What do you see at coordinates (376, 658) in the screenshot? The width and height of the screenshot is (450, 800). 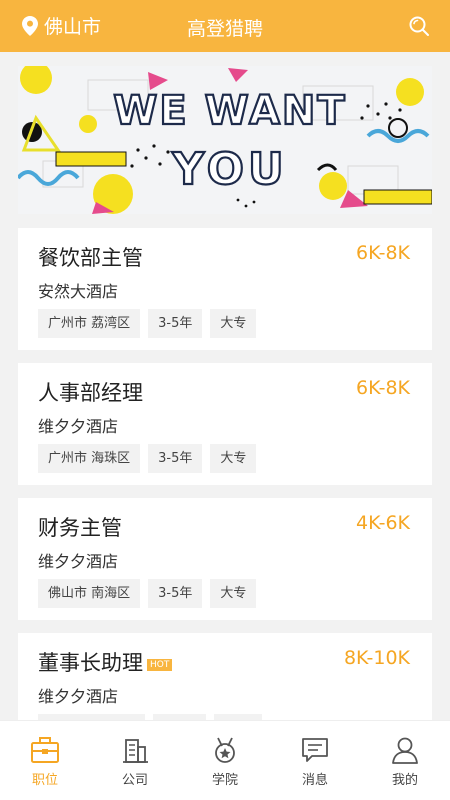 I see `job-salary: 8K-10K` at bounding box center [376, 658].